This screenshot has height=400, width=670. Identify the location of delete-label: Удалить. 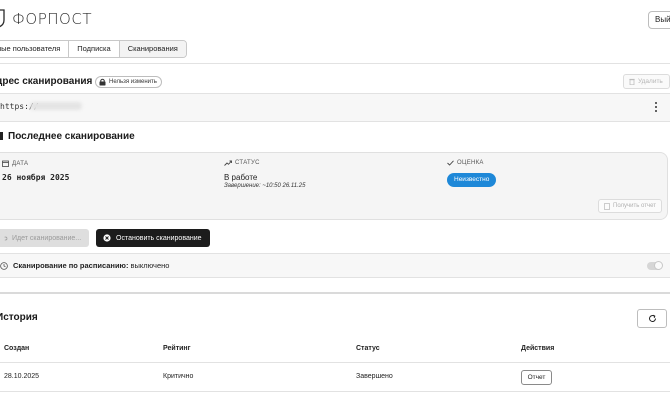
(650, 81).